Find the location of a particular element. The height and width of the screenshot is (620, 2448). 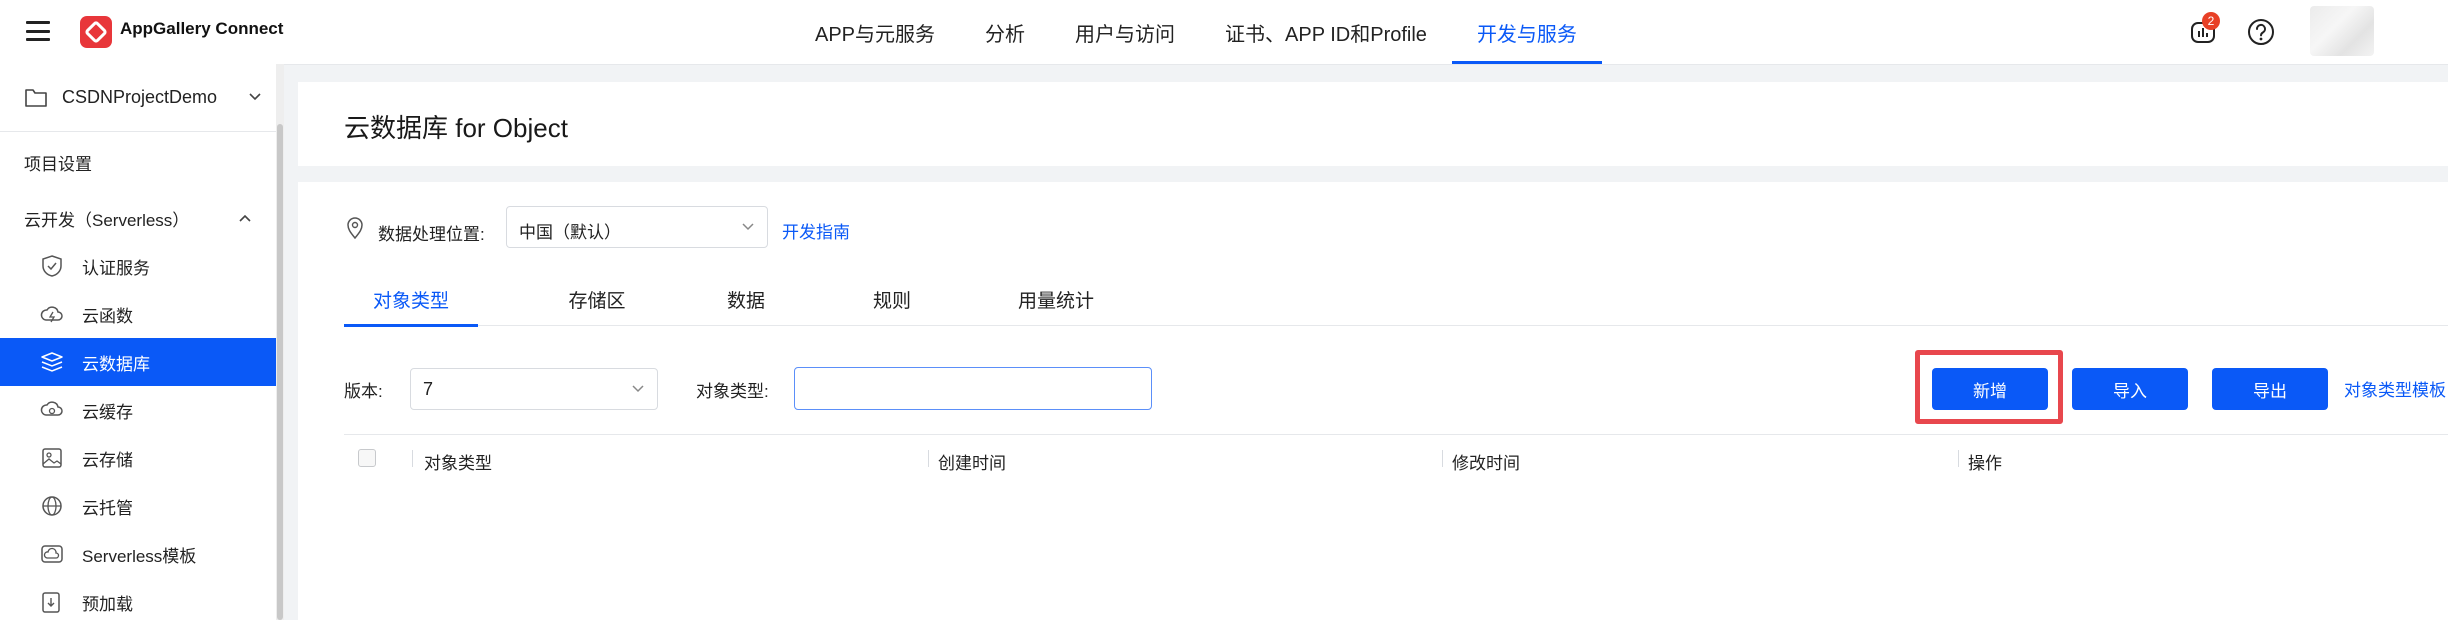

nav-users-access: 用户与访问 is located at coordinates (1125, 32).